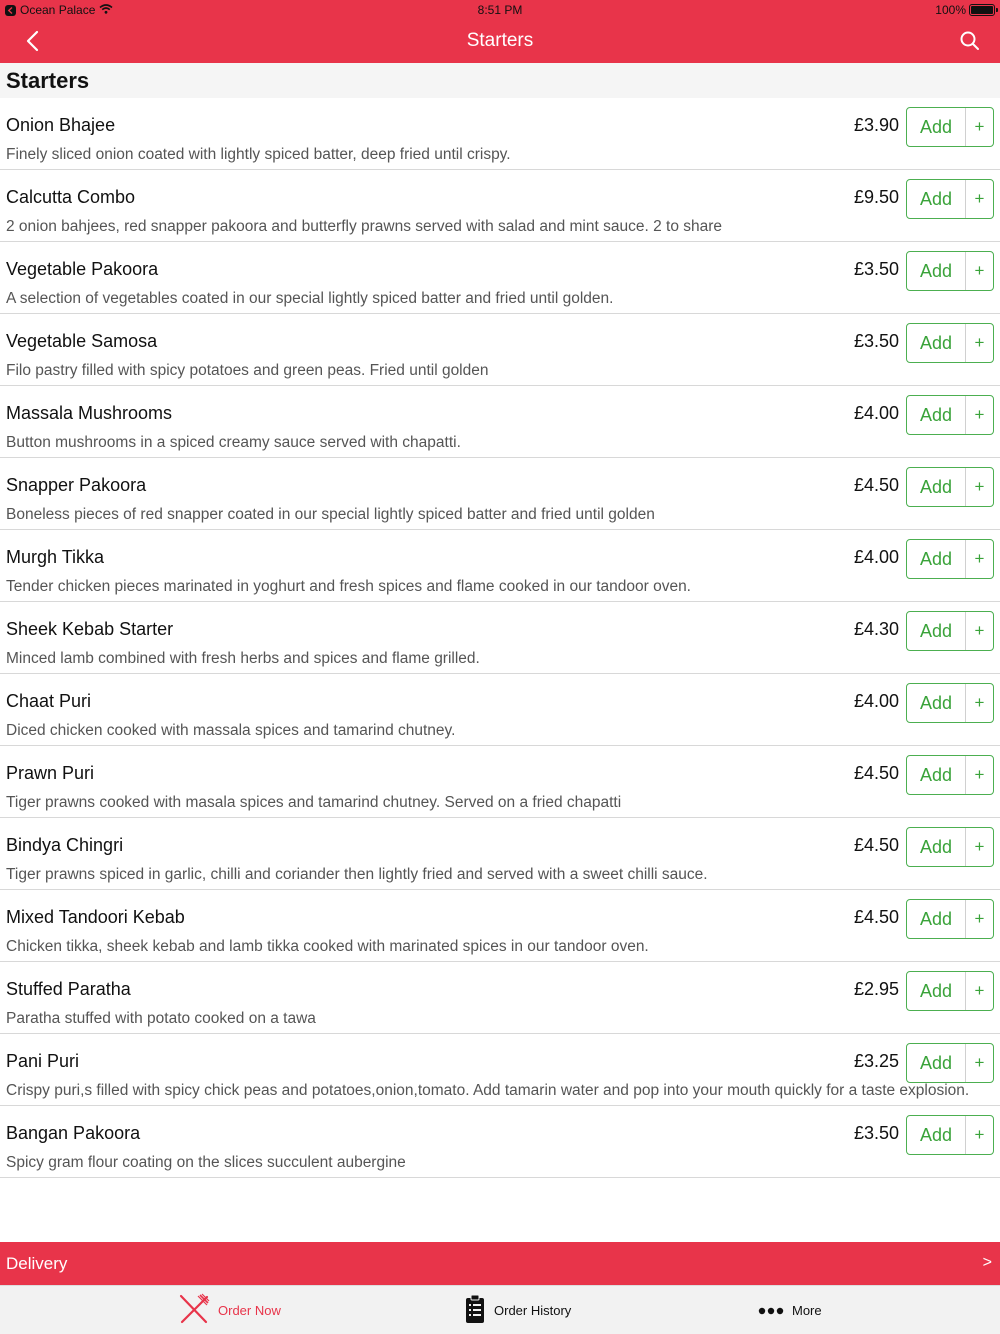 The height and width of the screenshot is (1334, 1000). I want to click on item-price: £3.50, so click(876, 341).